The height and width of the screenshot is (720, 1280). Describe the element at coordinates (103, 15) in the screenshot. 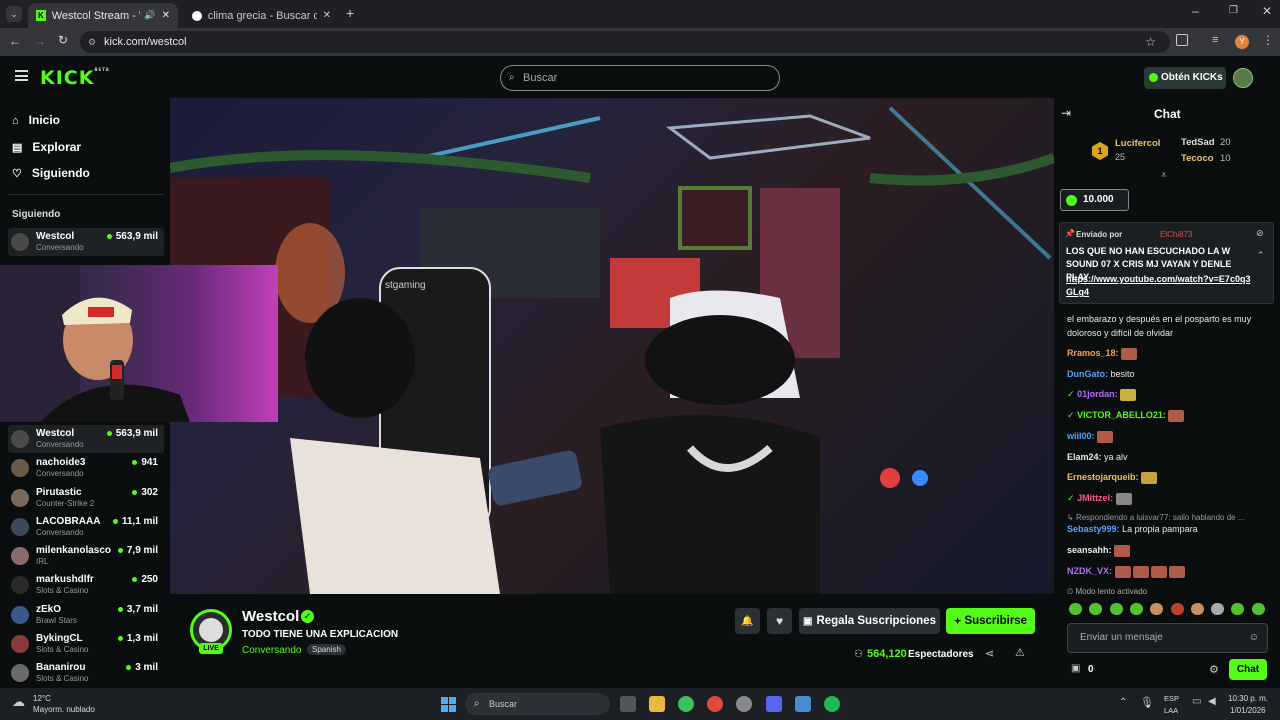

I see `tab-westcol: K Westcol Stream - Watch Liv 🔊 ✕` at that location.